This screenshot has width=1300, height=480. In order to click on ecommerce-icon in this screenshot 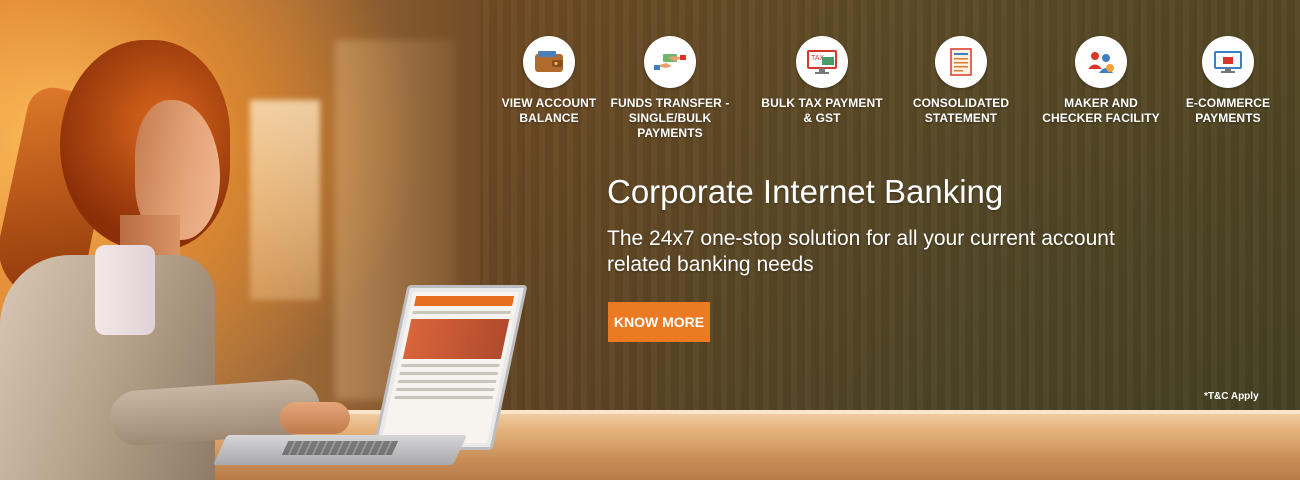, I will do `click(1228, 62)`.